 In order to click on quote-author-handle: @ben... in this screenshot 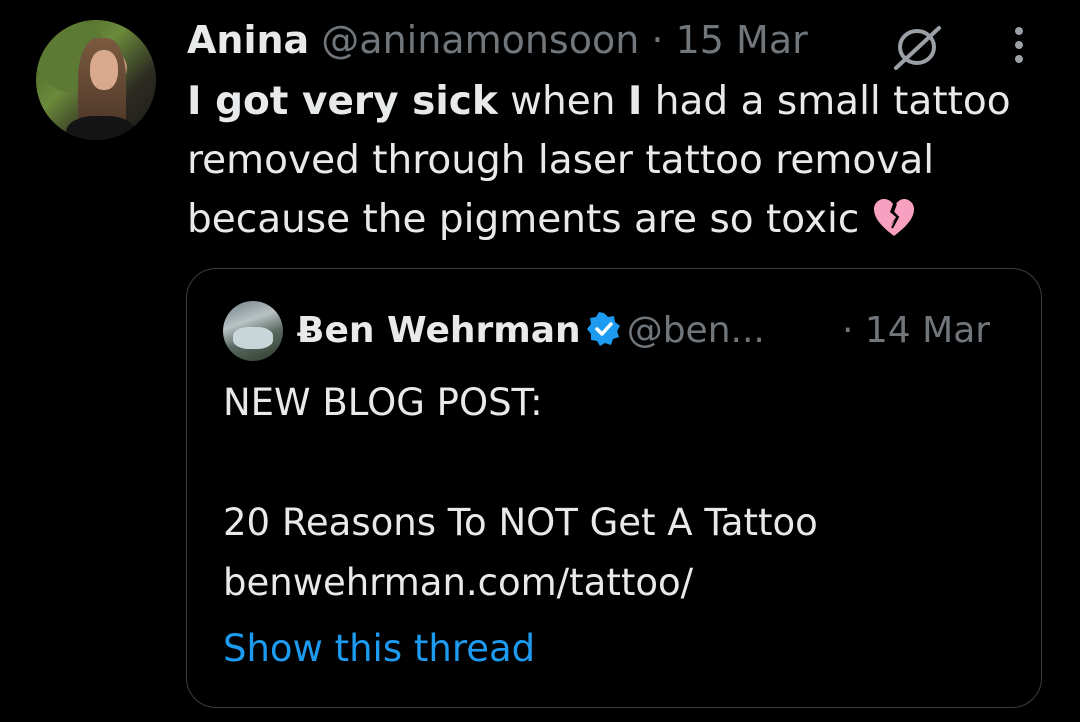, I will do `click(696, 330)`.